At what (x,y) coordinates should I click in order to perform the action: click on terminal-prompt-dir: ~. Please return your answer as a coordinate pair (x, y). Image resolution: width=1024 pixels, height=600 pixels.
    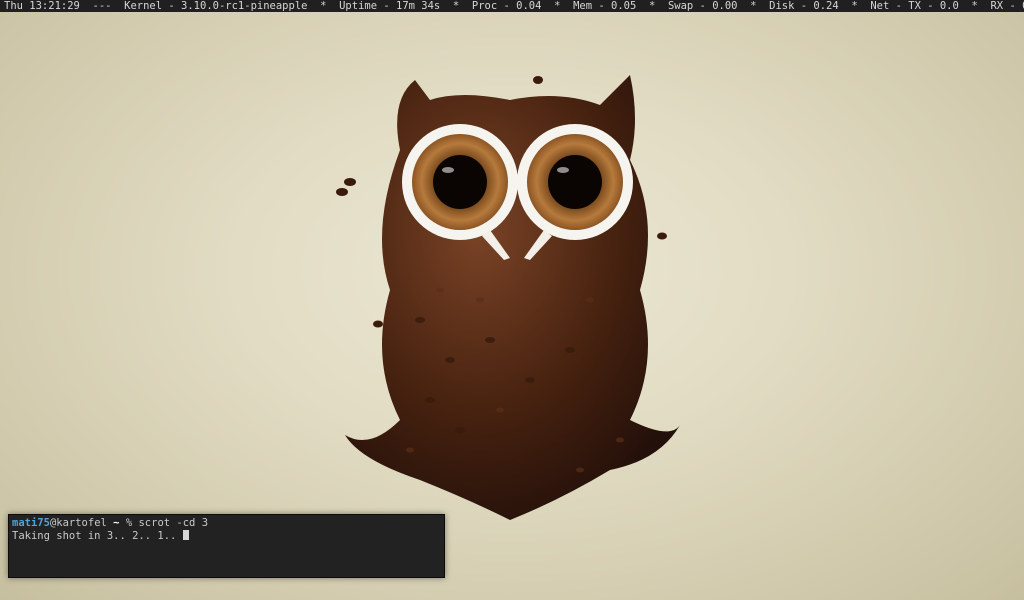
    Looking at the image, I should click on (116, 523).